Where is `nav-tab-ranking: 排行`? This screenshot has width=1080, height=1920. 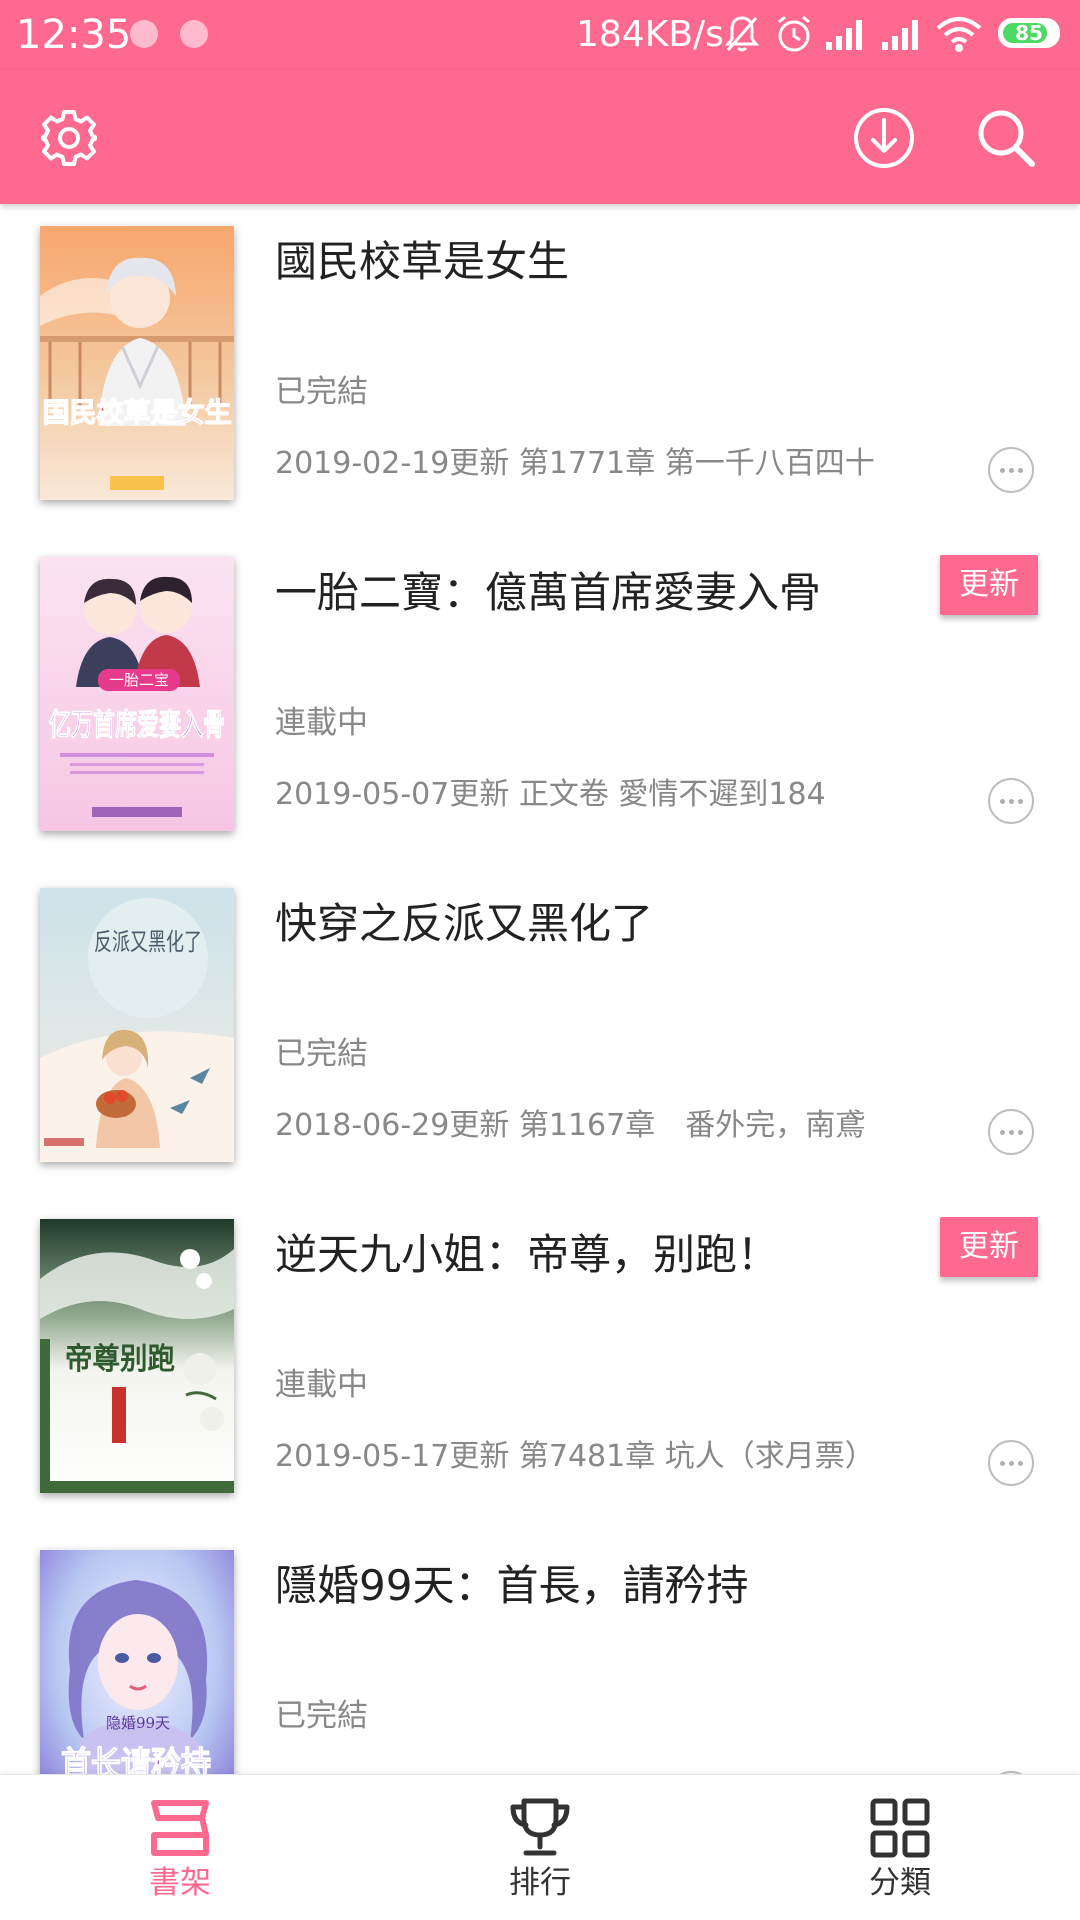 nav-tab-ranking: 排行 is located at coordinates (540, 1847).